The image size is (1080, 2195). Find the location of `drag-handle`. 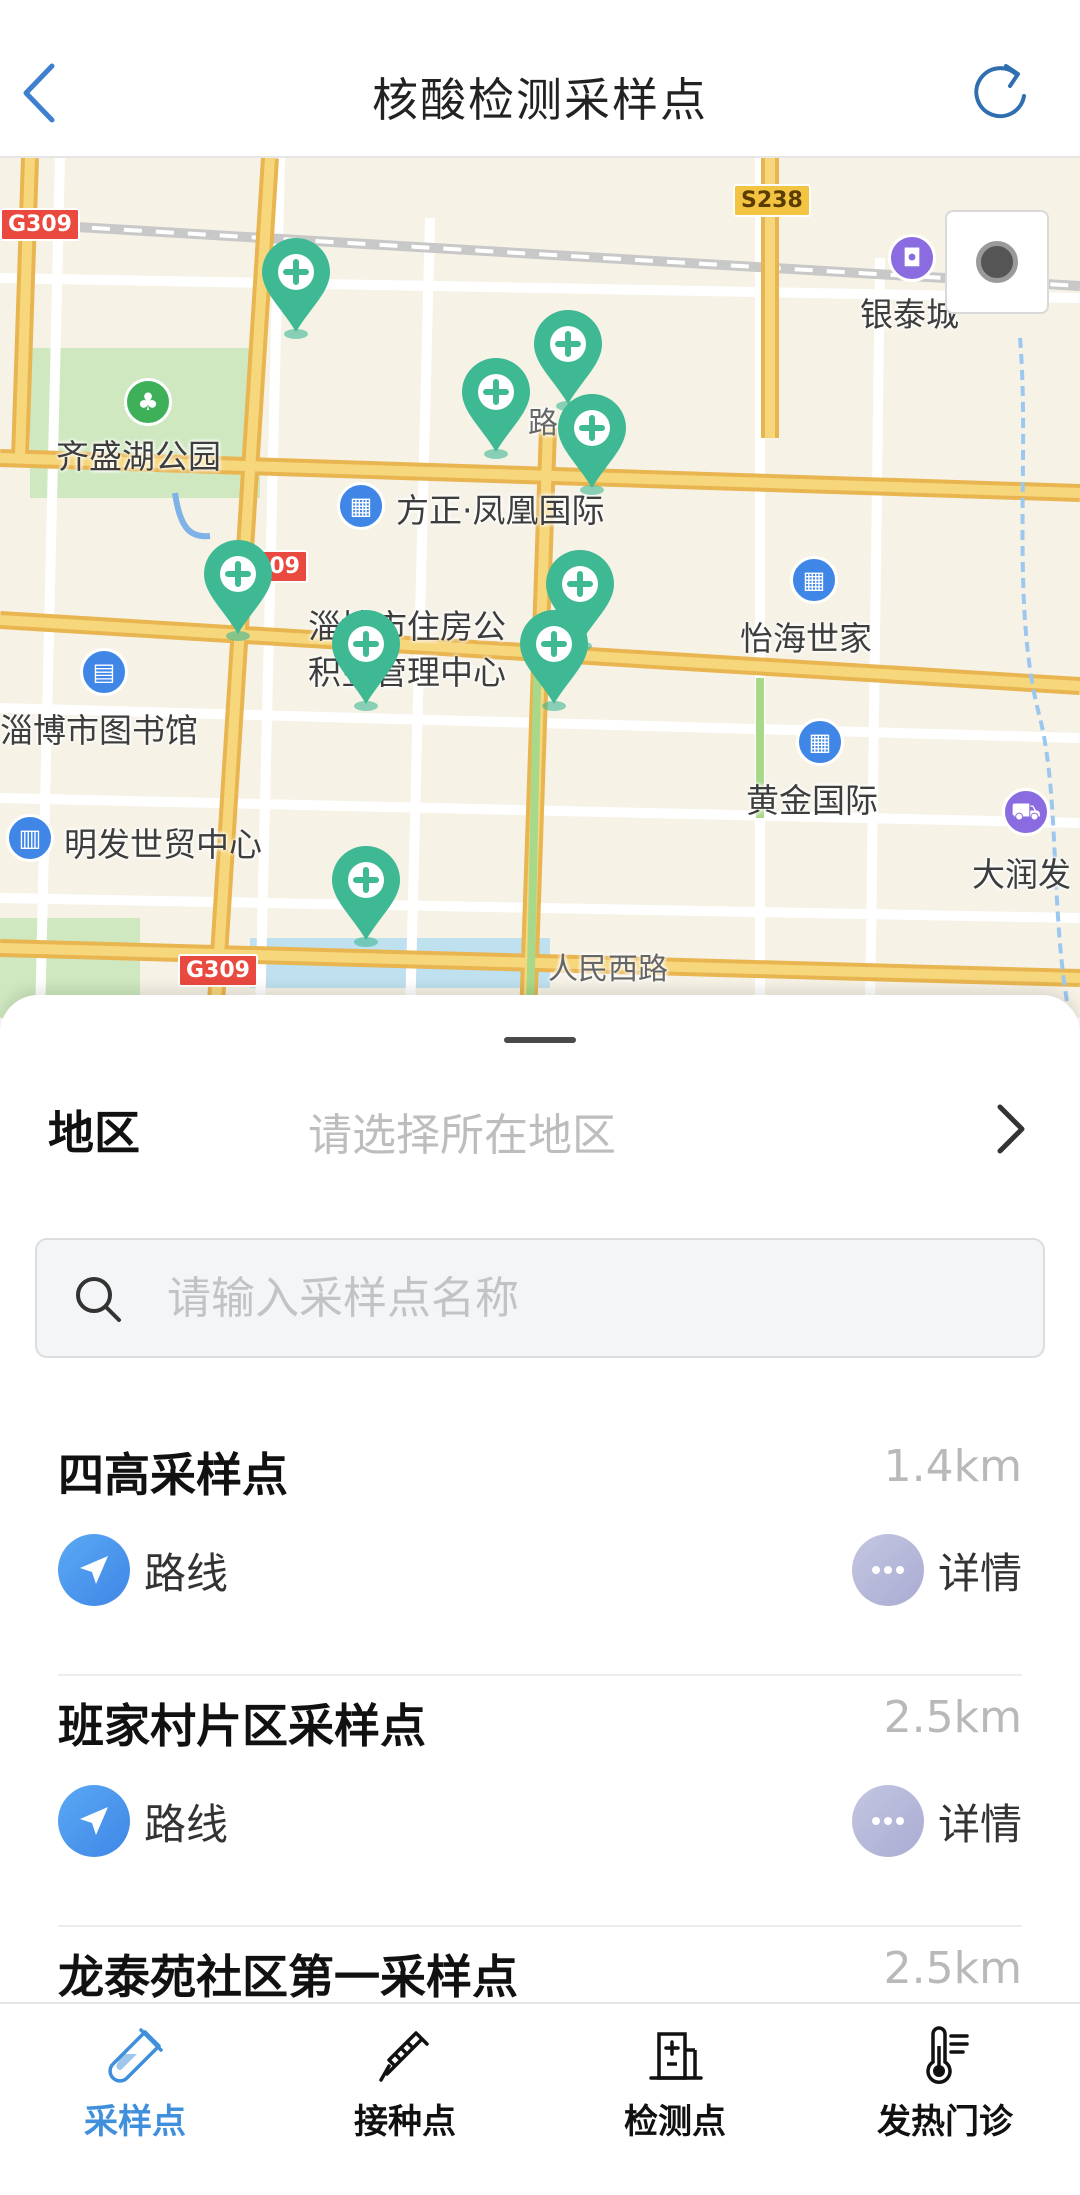

drag-handle is located at coordinates (540, 1040).